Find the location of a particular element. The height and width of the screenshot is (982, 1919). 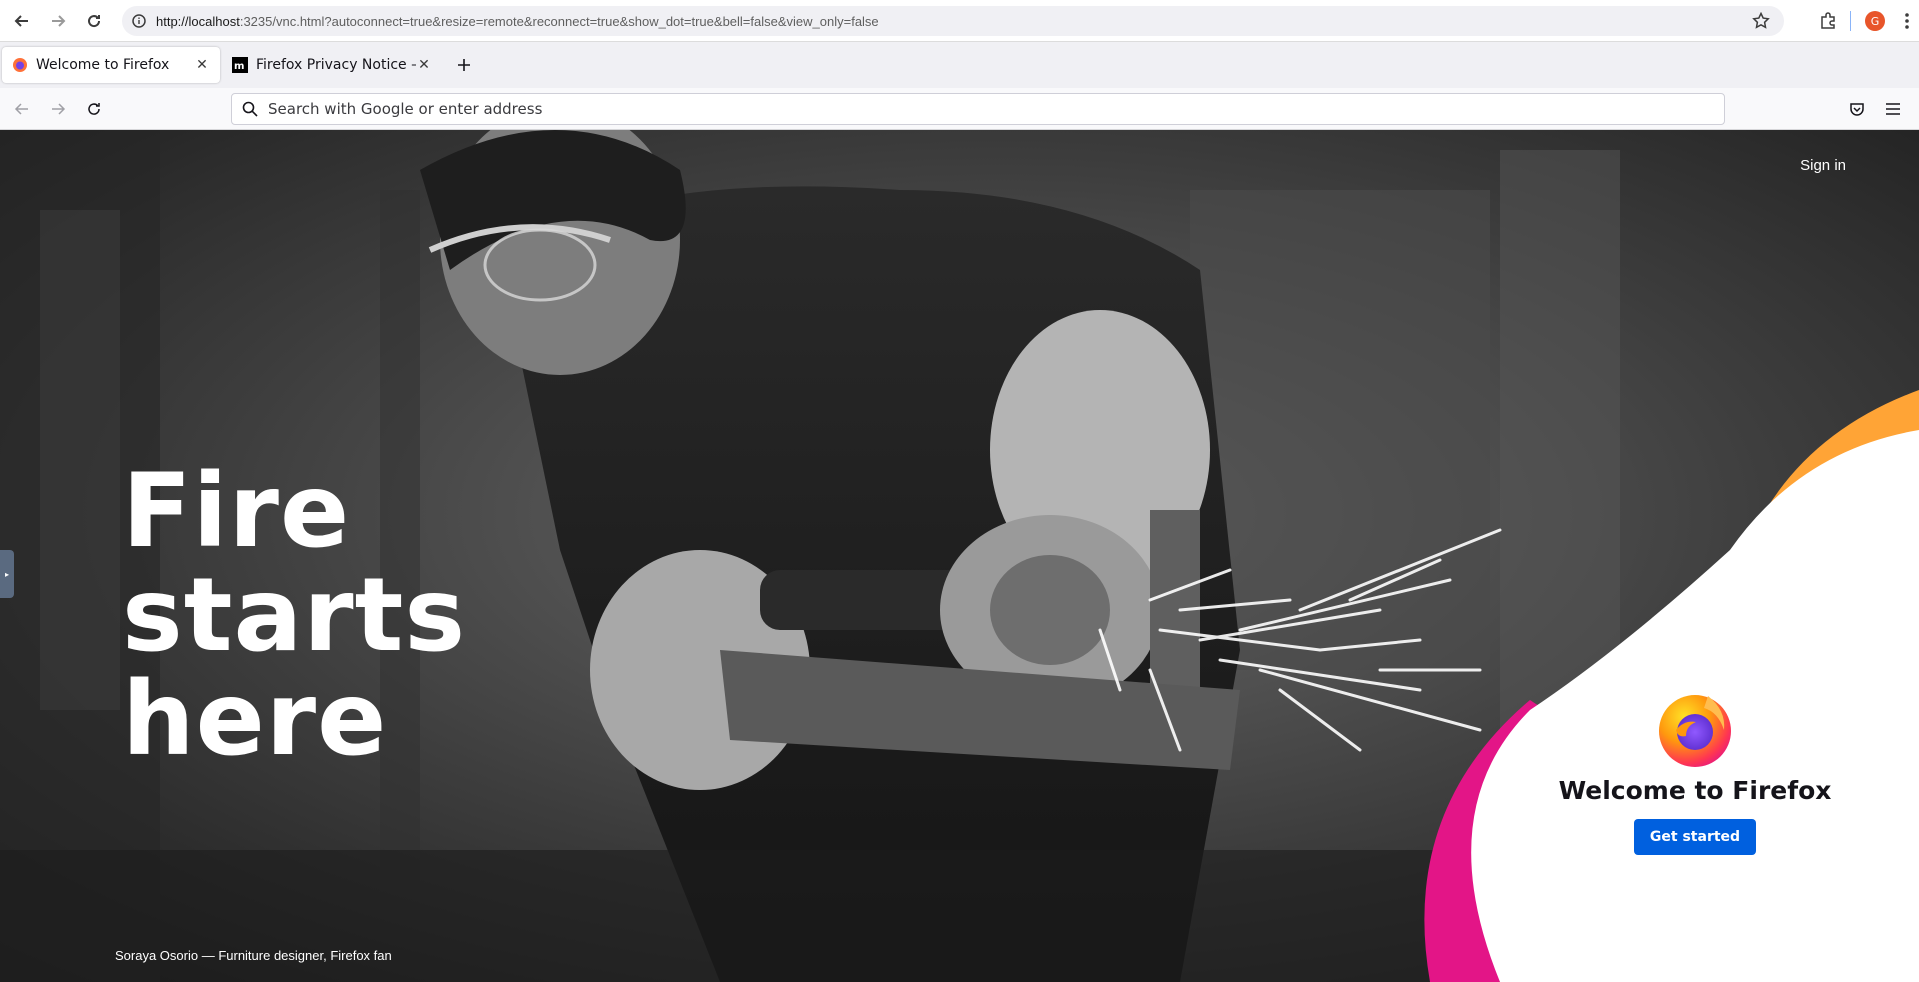

welcome-card: Welcome to Firefox Get started is located at coordinates (1695, 772).